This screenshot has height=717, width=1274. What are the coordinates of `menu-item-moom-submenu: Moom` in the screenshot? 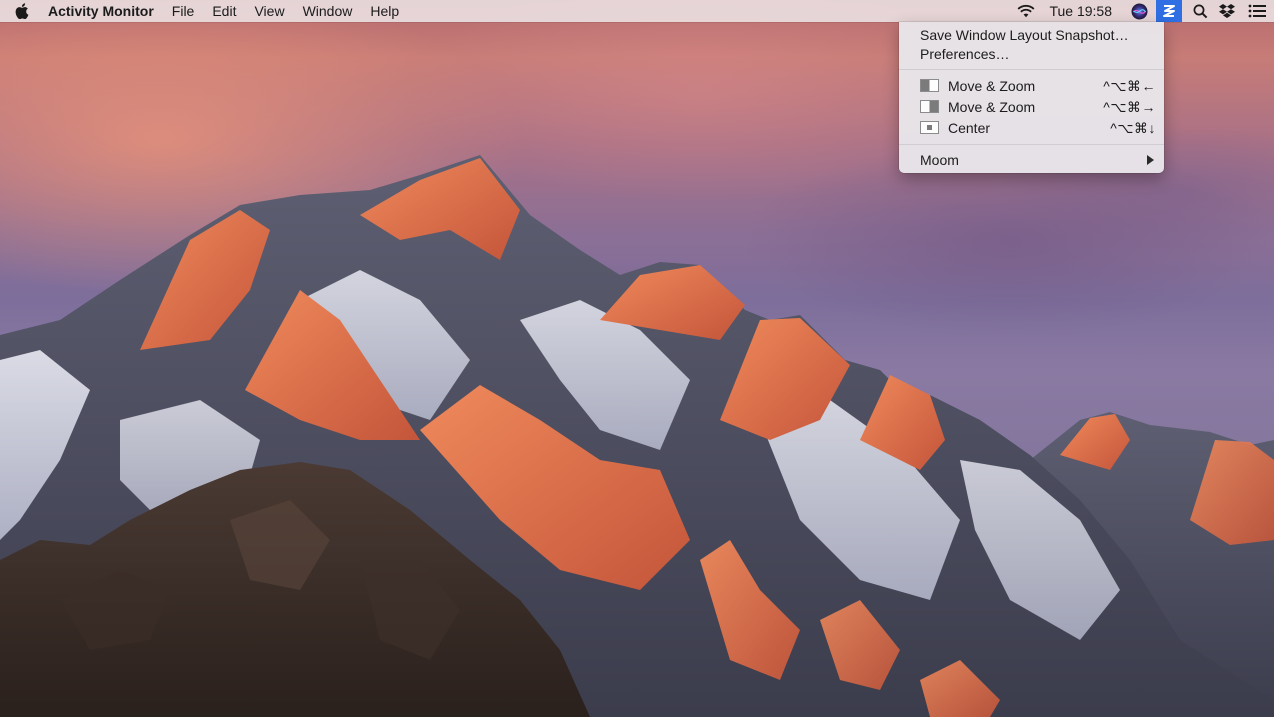 It's located at (1031, 160).